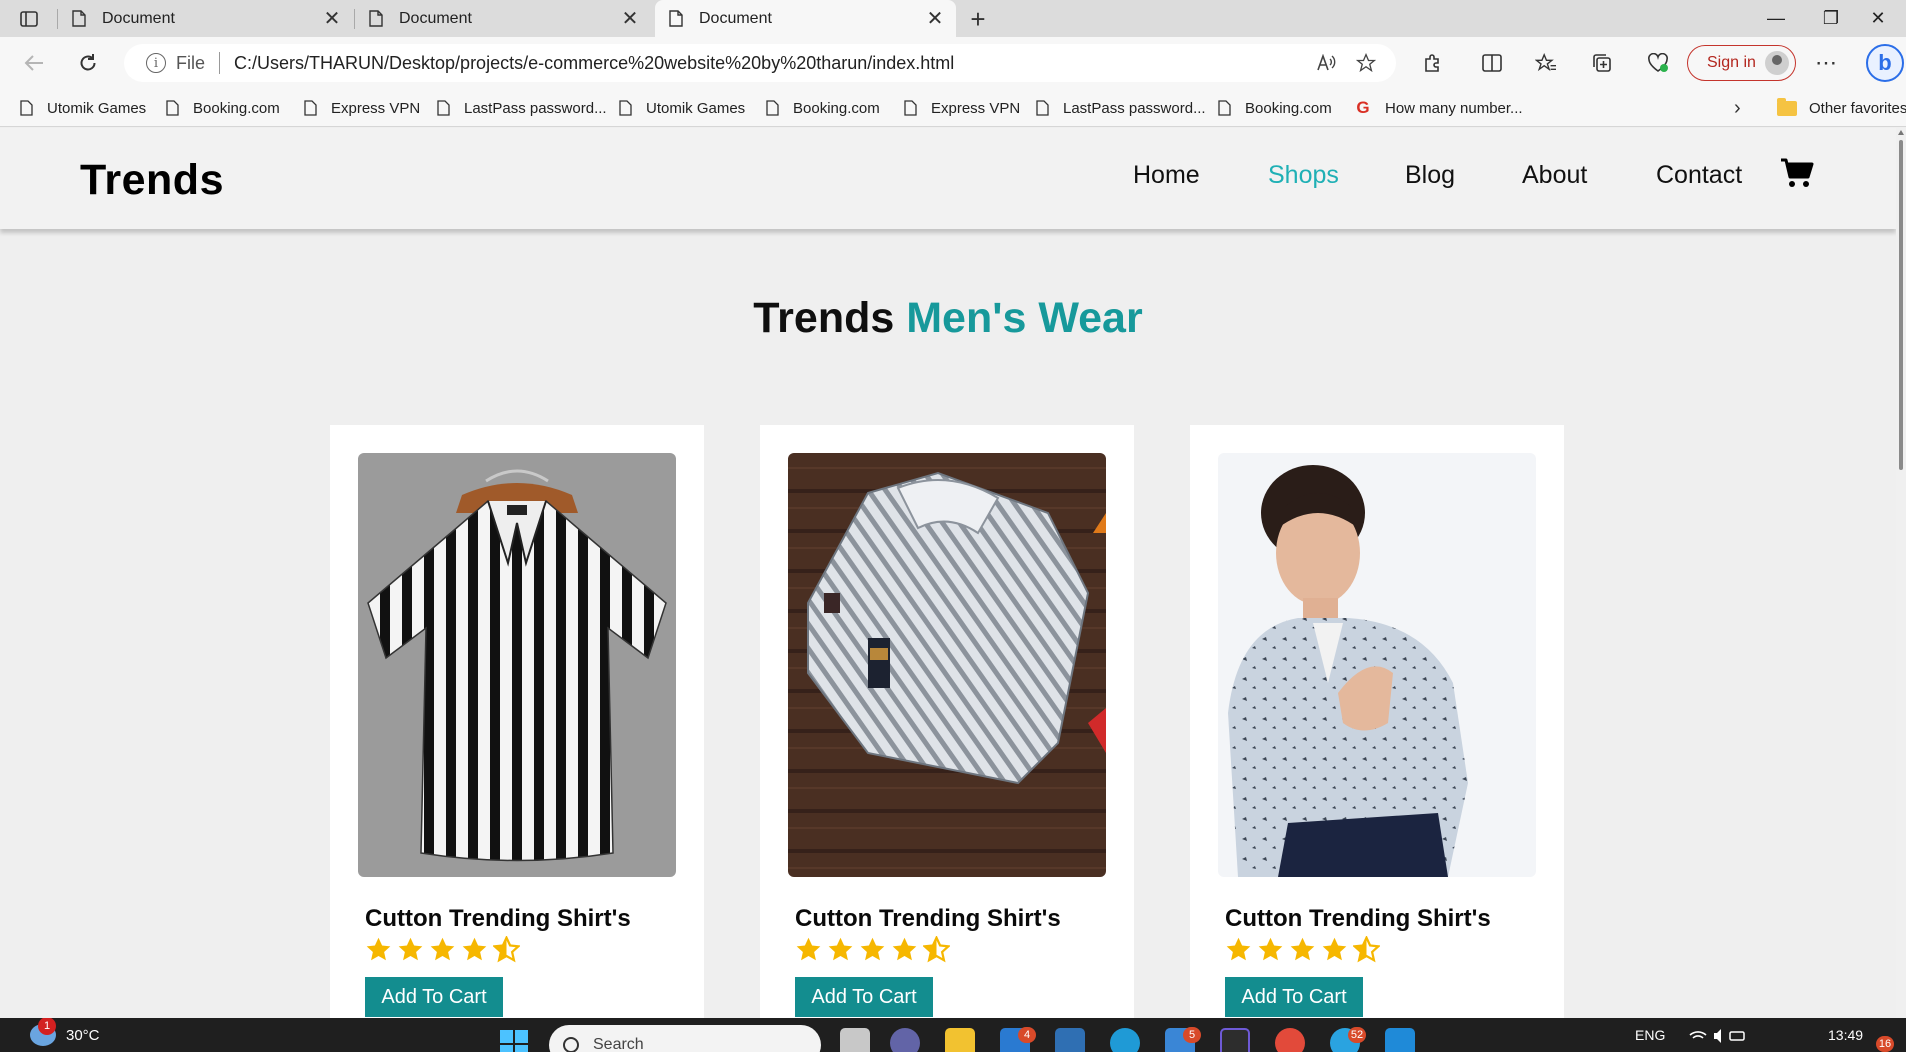 This screenshot has height=1052, width=1906. Describe the element at coordinates (1492, 63) in the screenshot. I see `split-screen-icon` at that location.